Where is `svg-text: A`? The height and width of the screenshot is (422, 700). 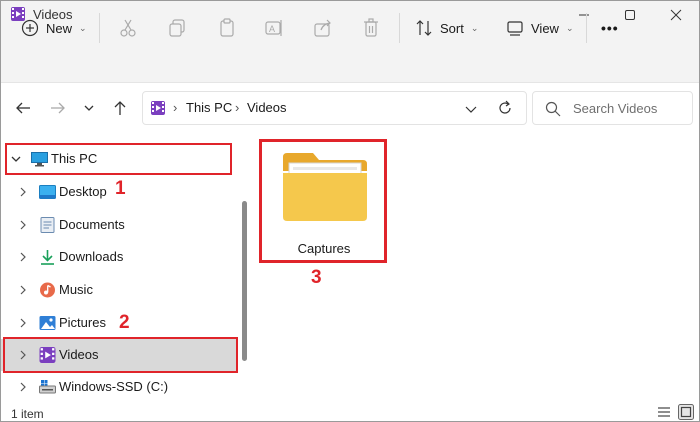 svg-text: A is located at coordinates (272, 29).